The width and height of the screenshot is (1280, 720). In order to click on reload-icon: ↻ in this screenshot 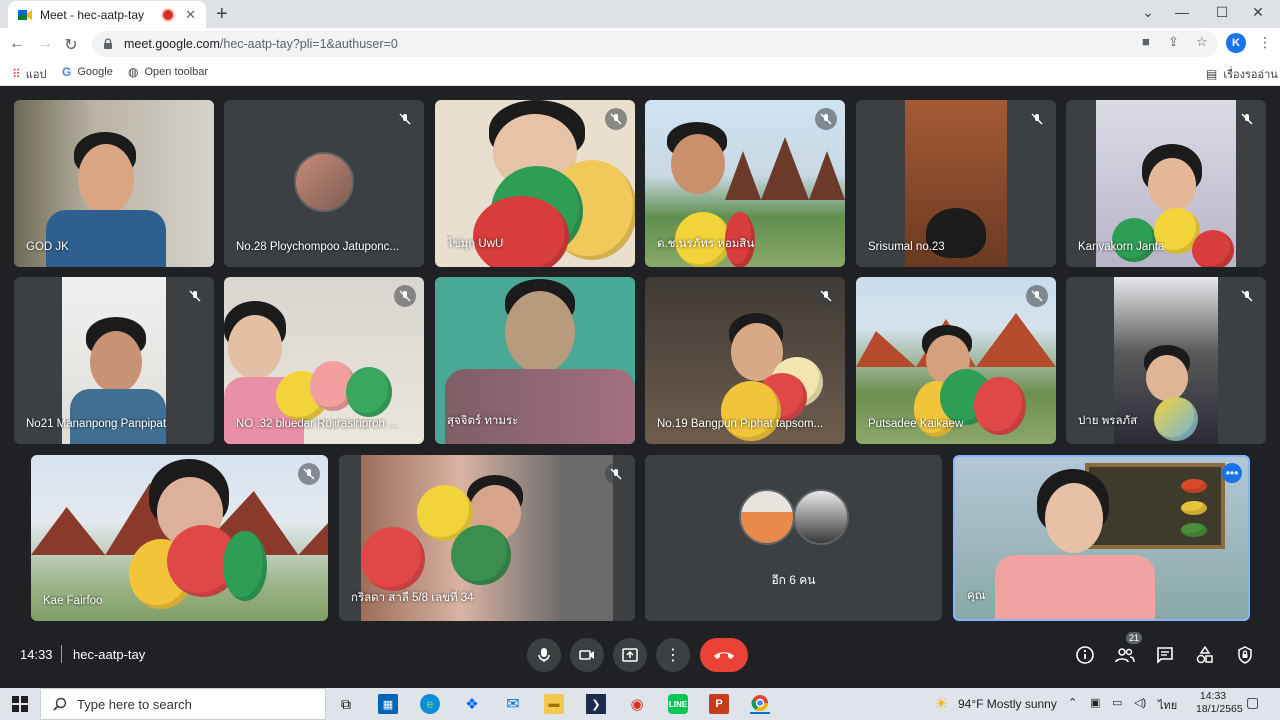, I will do `click(71, 45)`.